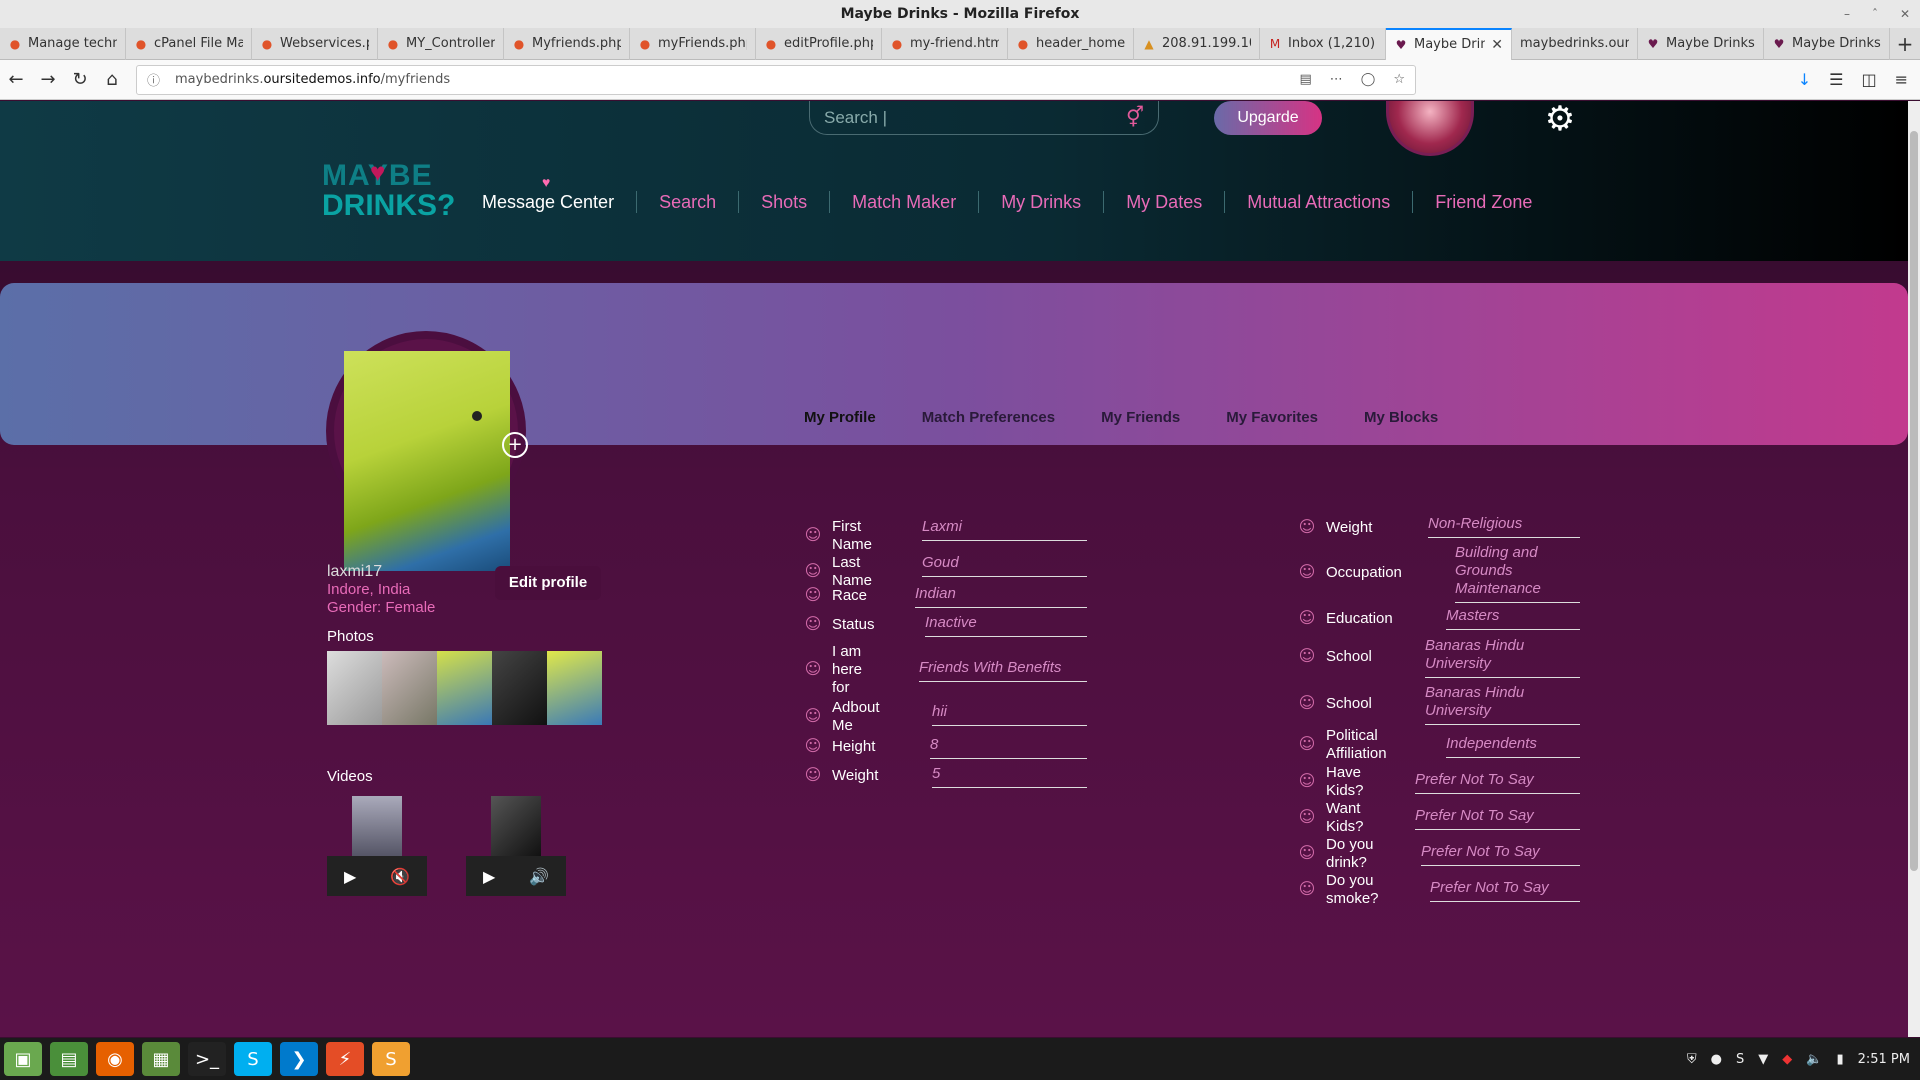  I want to click on nav-my-drinks: My Drinks, so click(1042, 202).